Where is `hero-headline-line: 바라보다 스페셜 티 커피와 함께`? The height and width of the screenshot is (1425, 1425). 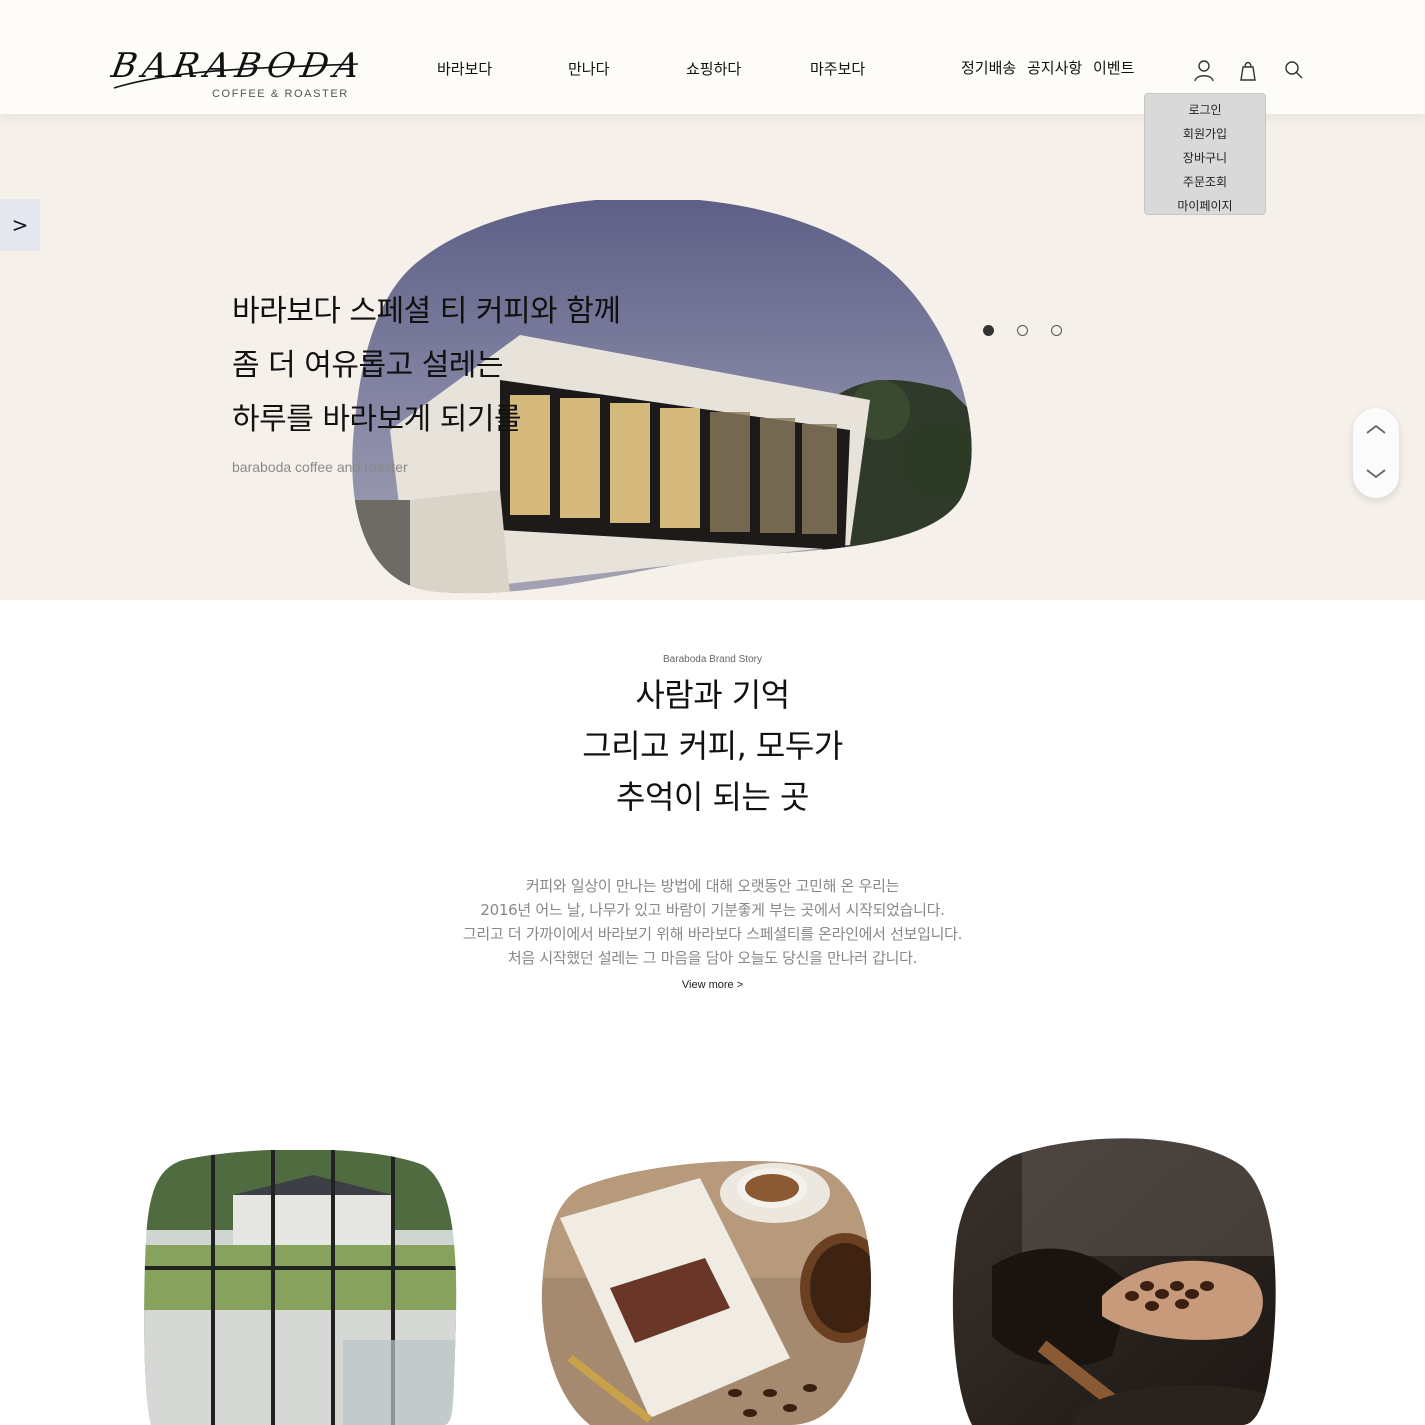
hero-headline-line: 바라보다 스페셜 티 커피와 함께 is located at coordinates (426, 311).